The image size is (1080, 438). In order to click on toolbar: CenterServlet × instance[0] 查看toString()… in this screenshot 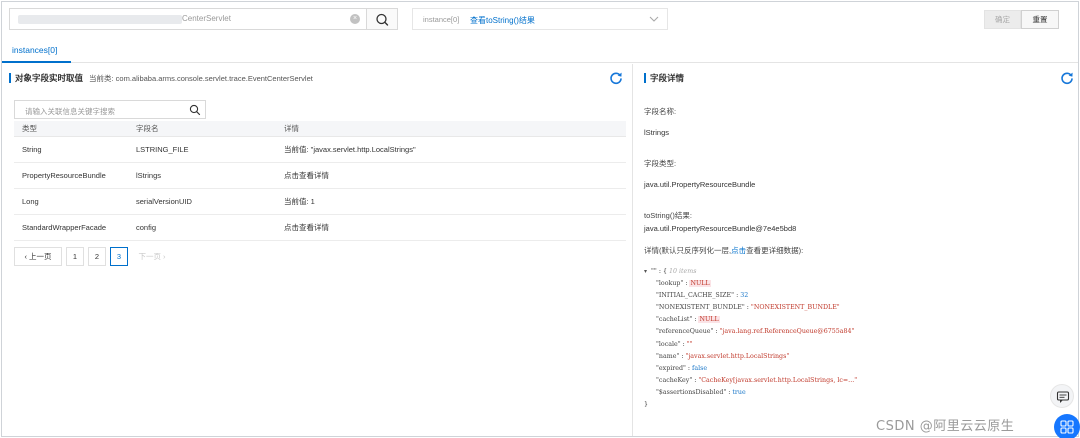, I will do `click(540, 19)`.